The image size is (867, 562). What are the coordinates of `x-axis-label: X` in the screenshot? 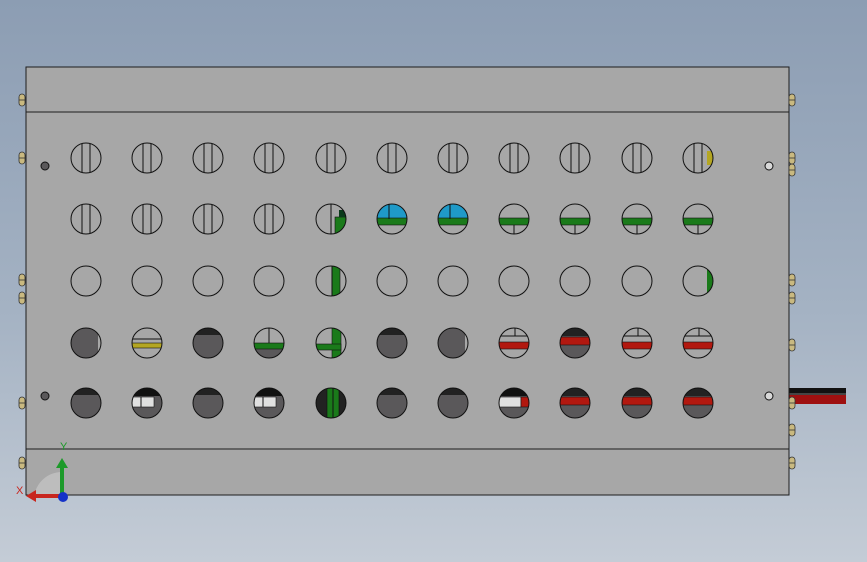 It's located at (20, 491).